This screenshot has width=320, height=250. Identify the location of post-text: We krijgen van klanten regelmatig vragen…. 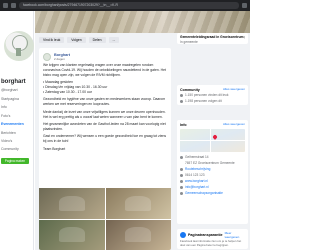
(105, 107).